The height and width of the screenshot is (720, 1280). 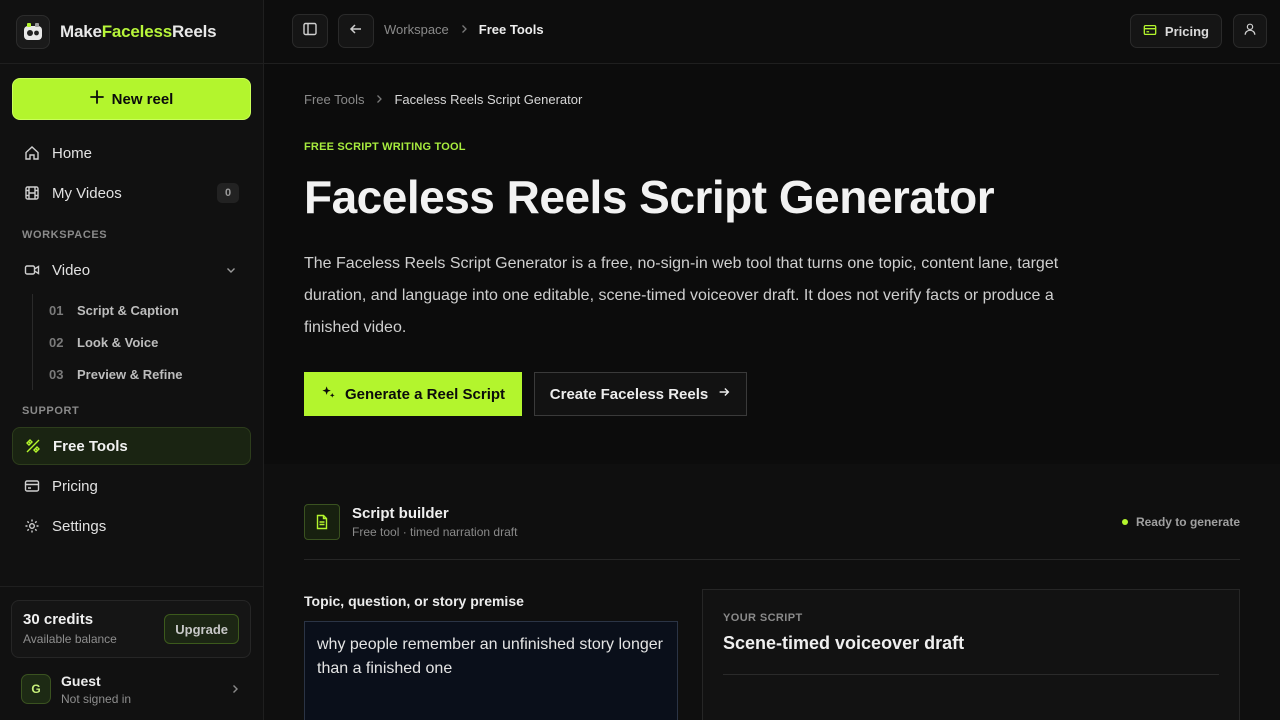 I want to click on builder-subtitle: Free tool · timed narration draft, so click(x=435, y=532).